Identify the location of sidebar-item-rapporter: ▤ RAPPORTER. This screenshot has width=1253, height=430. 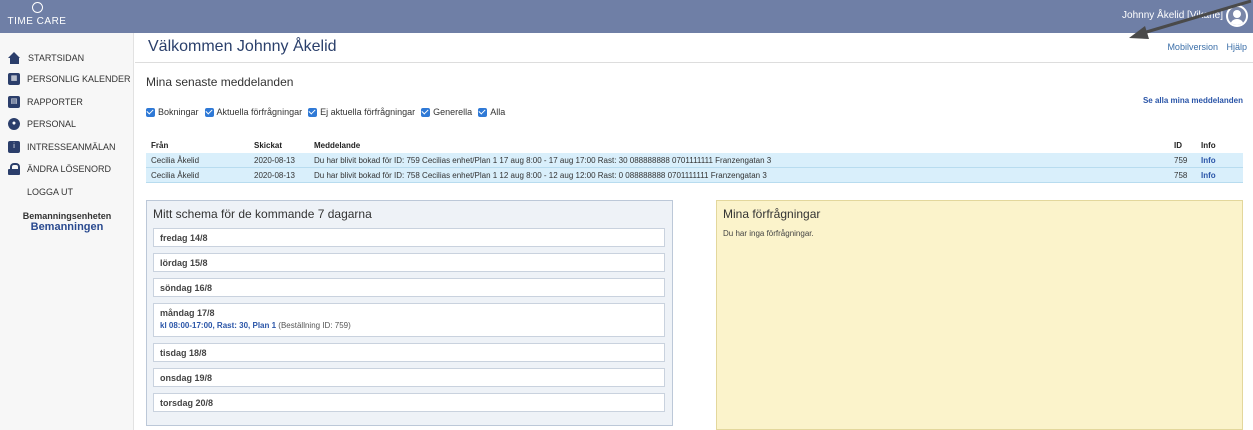
(45, 102).